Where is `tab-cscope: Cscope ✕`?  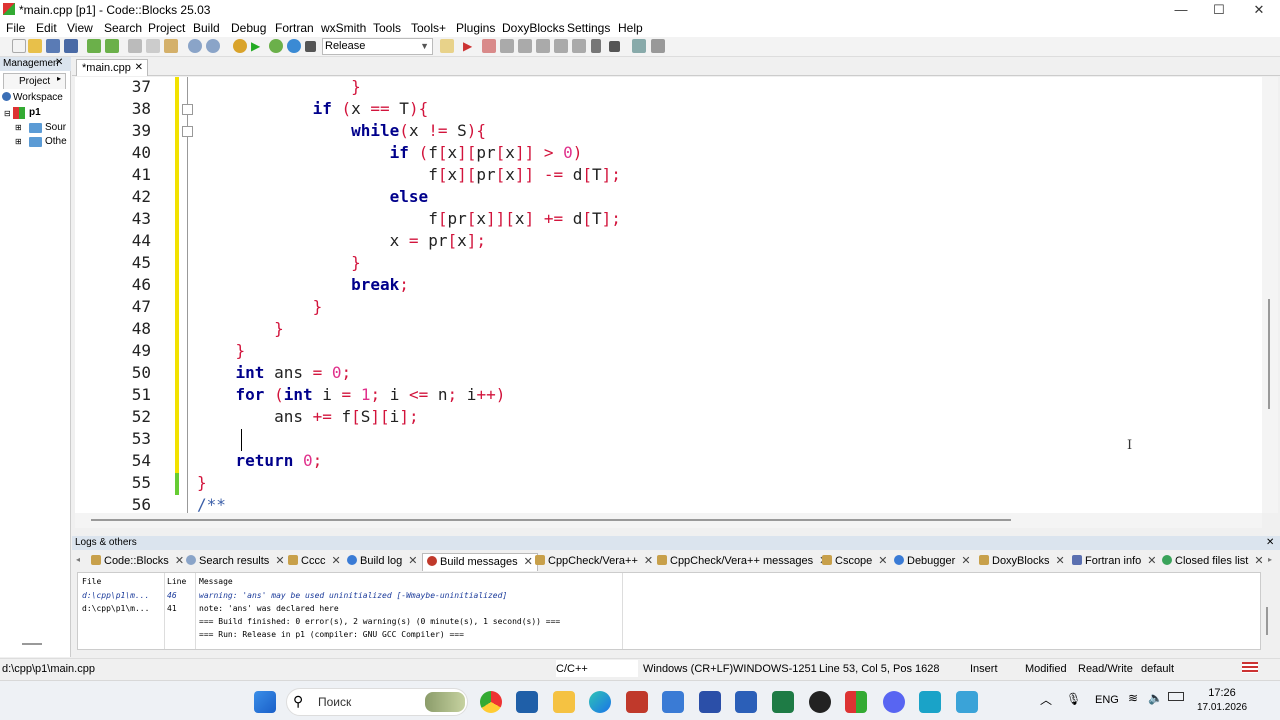
tab-cscope: Cscope ✕ is located at coordinates (855, 562).